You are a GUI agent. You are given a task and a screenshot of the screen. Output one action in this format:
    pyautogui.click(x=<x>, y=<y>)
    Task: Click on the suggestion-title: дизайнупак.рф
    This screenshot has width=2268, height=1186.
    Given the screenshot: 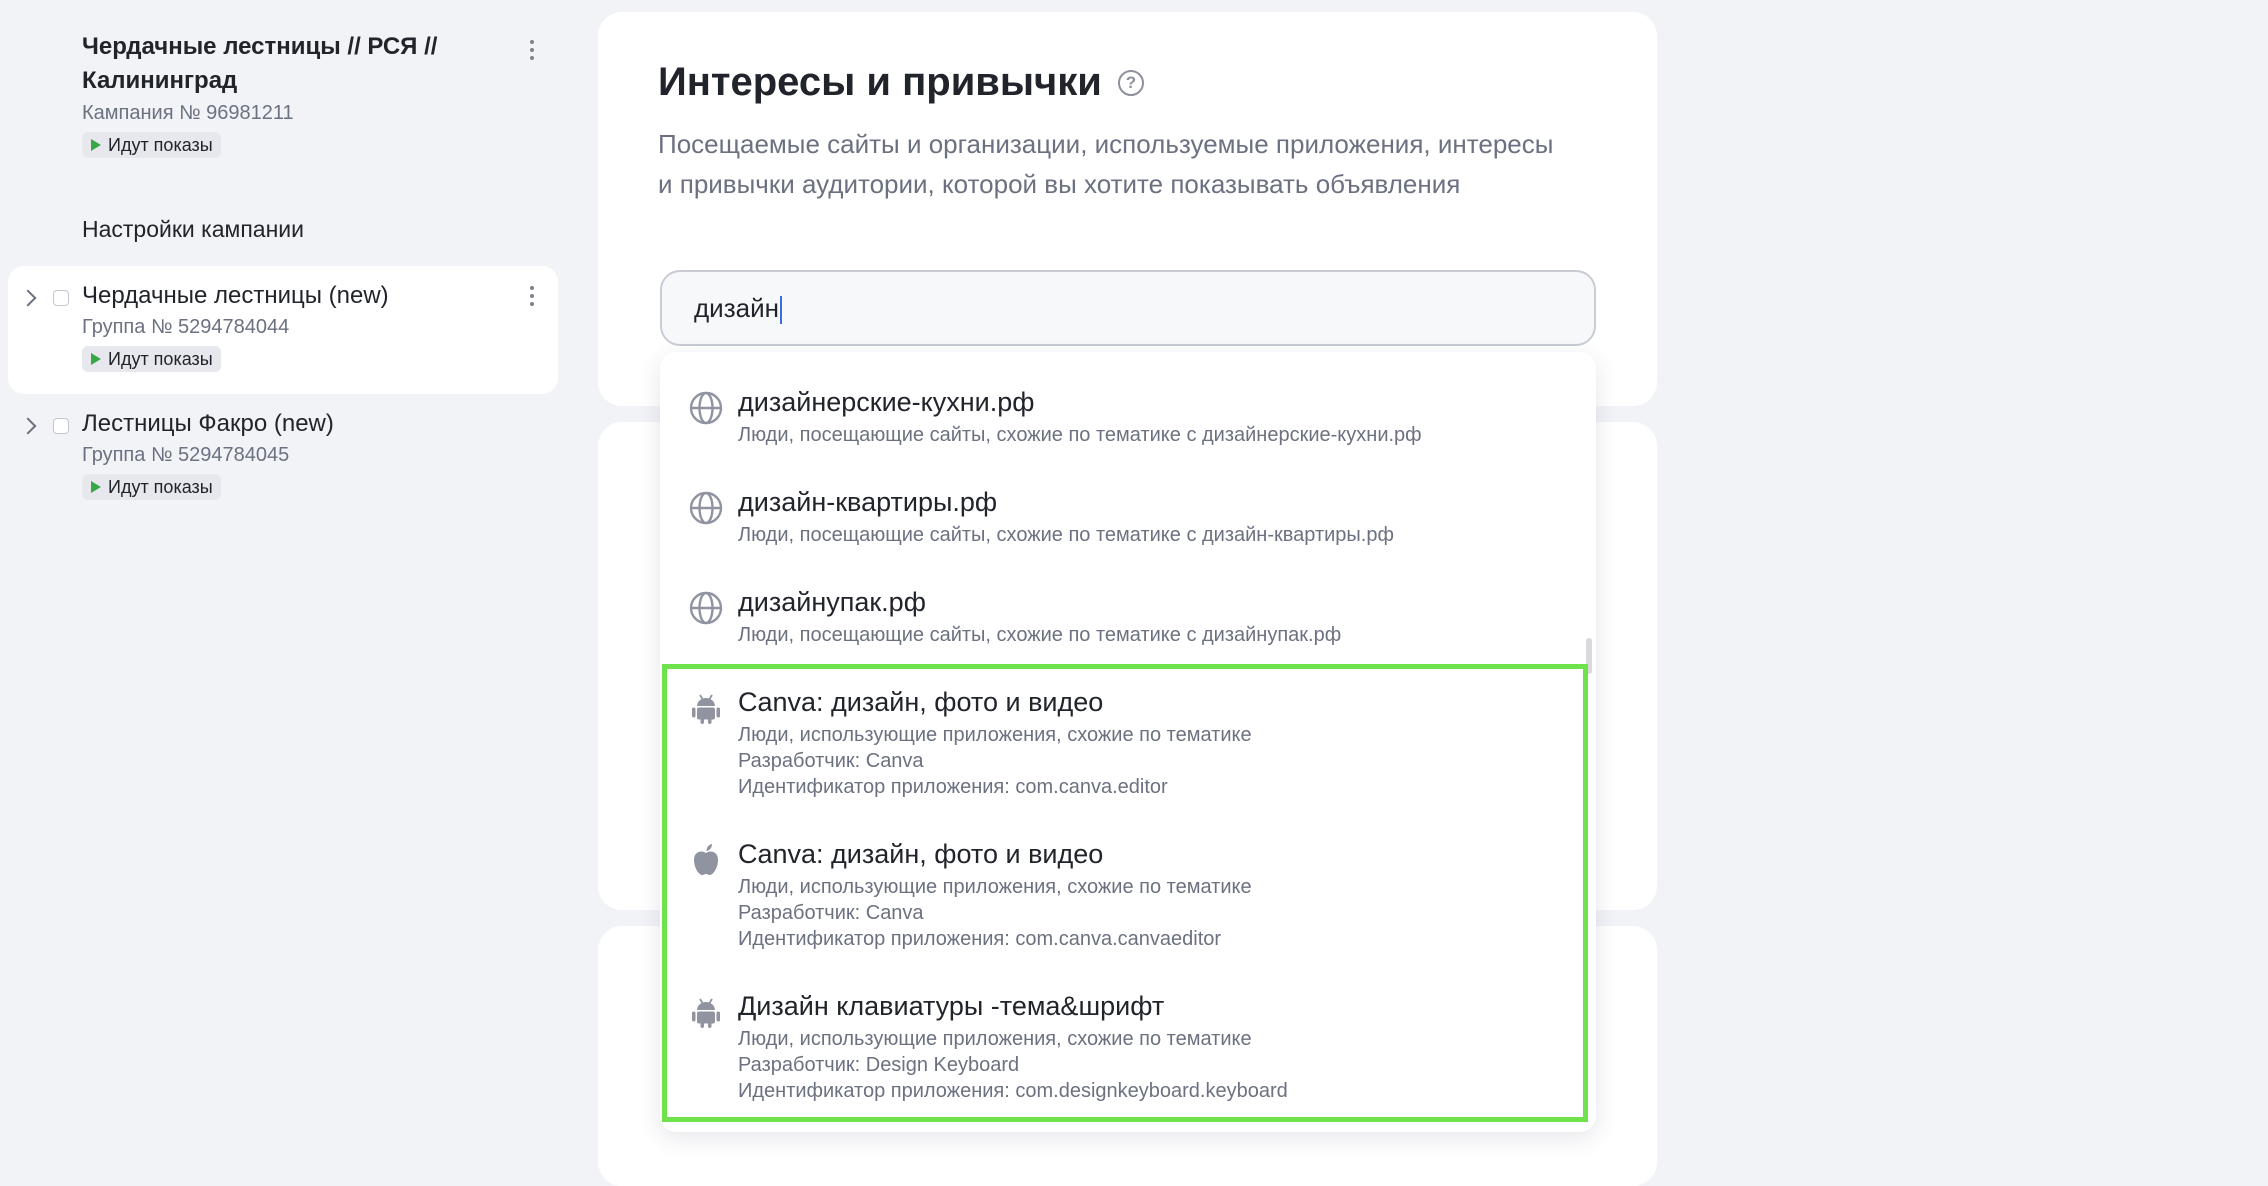 What is the action you would take?
    pyautogui.click(x=832, y=602)
    